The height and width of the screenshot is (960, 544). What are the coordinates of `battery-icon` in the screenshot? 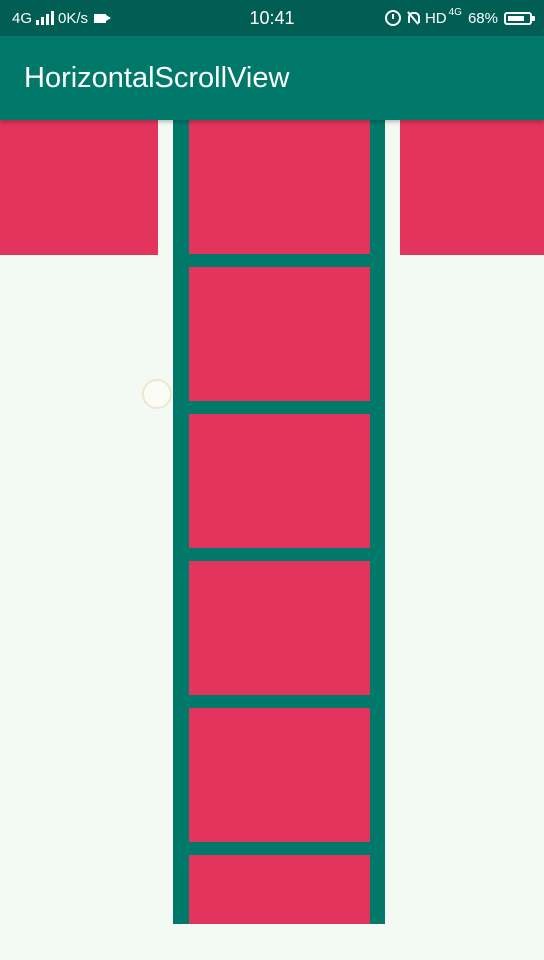 It's located at (519, 18).